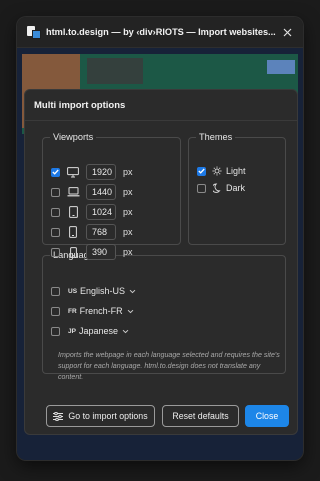 This screenshot has height=481, width=320. I want to click on close-button: Close, so click(267, 416).